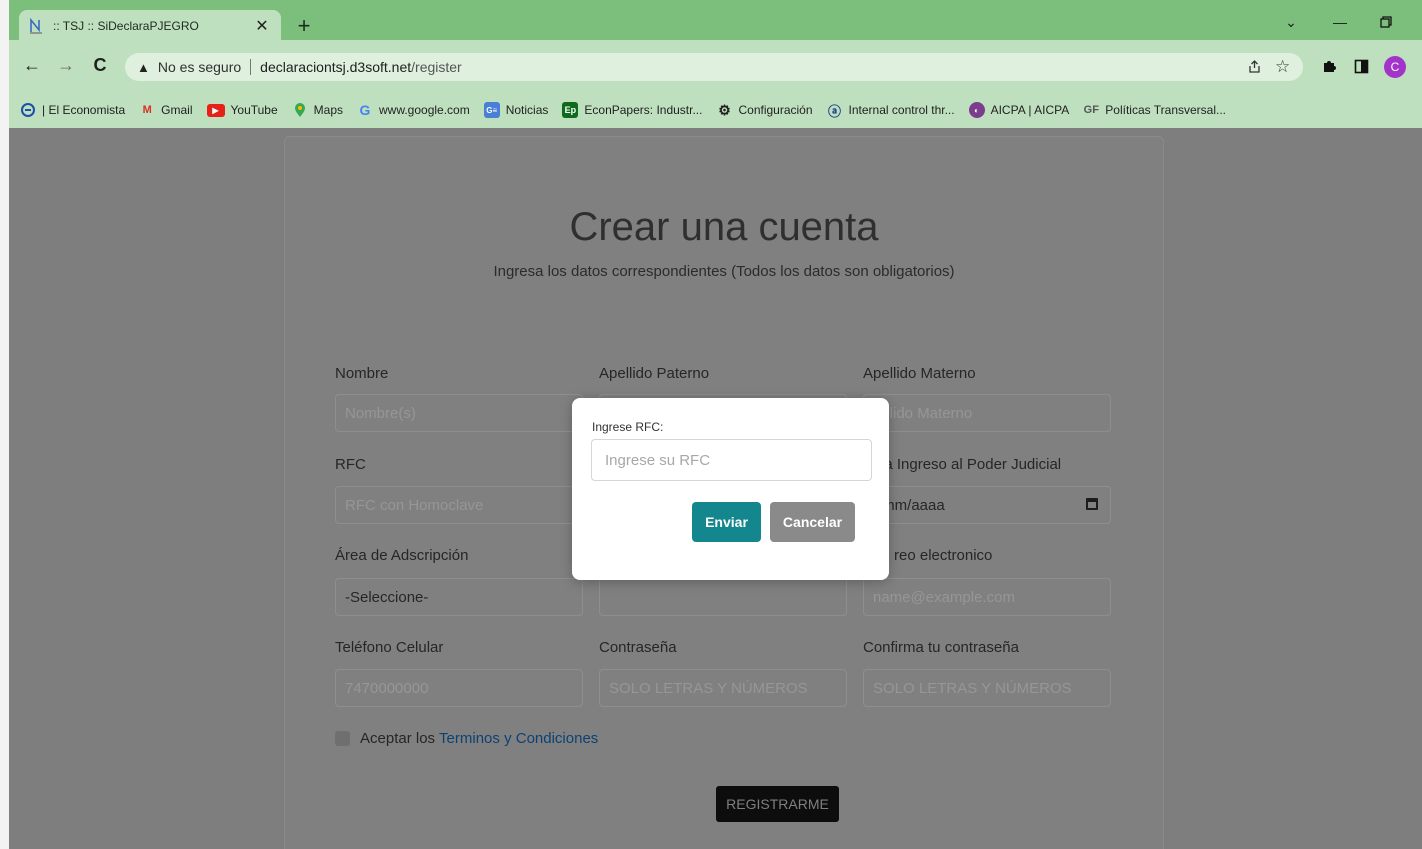 This screenshot has width=1422, height=849. I want to click on nombre-label: Nombre, so click(362, 373).